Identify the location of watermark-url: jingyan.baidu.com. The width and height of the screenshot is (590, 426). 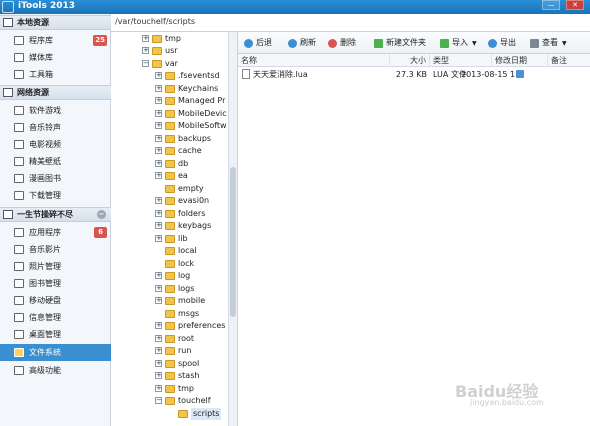
(507, 402).